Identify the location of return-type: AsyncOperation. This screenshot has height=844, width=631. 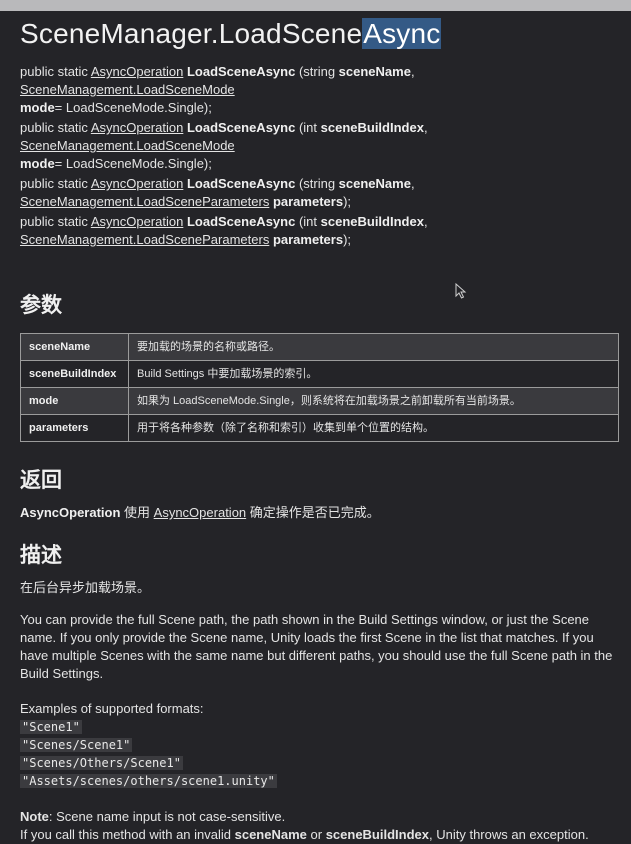
(70, 512).